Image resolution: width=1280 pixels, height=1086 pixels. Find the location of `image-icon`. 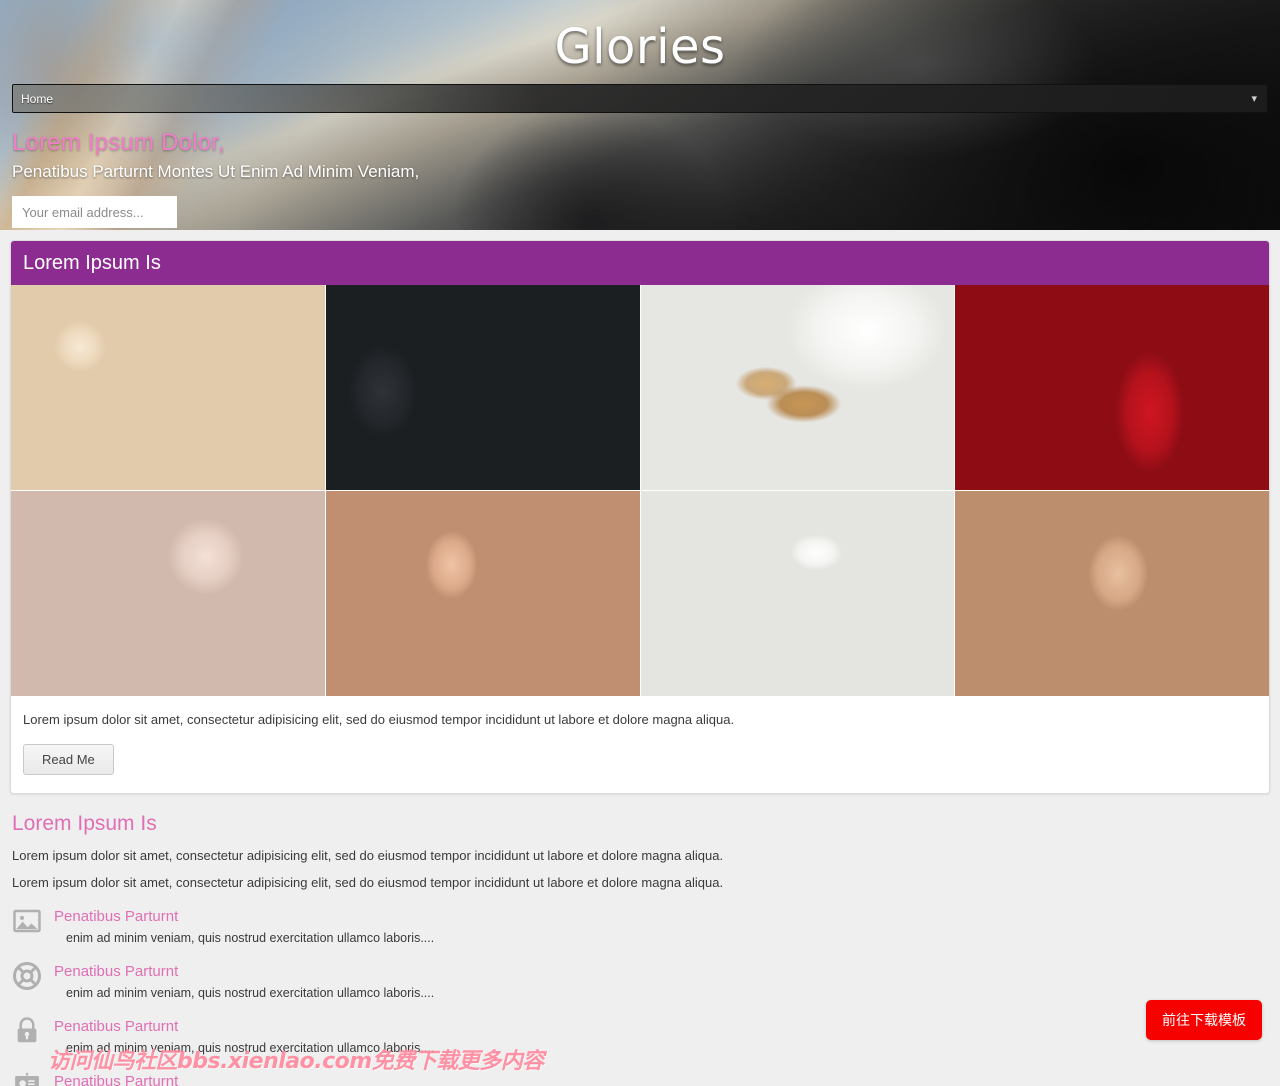

image-icon is located at coordinates (27, 921).